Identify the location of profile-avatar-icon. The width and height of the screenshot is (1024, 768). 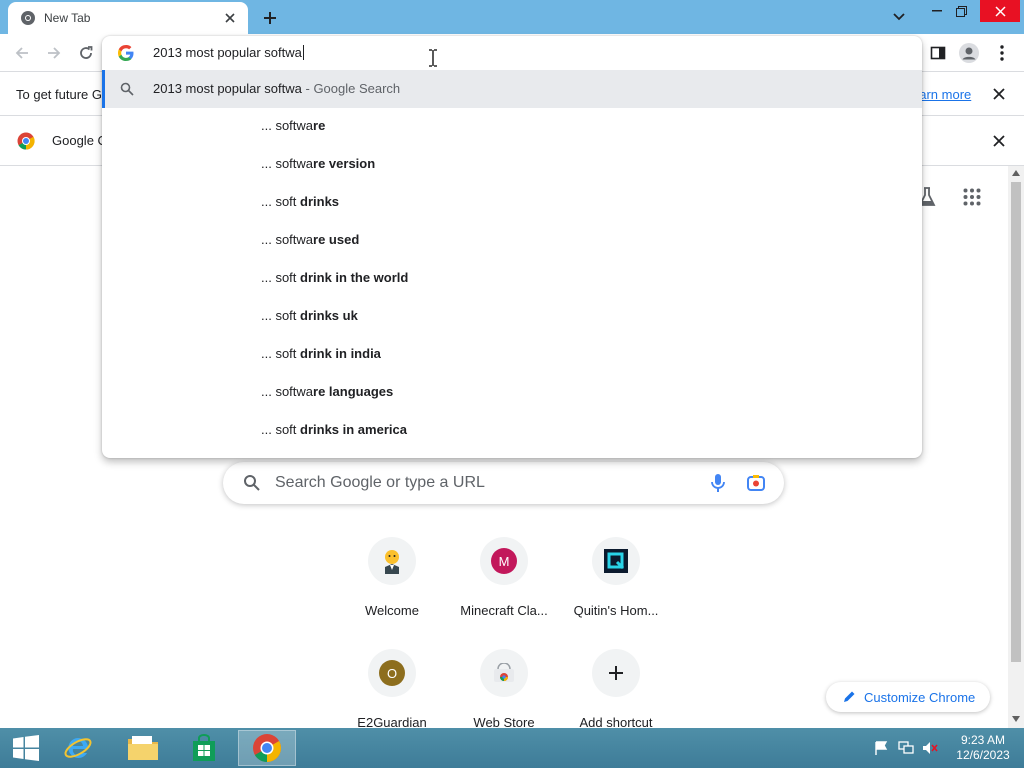
(969, 53).